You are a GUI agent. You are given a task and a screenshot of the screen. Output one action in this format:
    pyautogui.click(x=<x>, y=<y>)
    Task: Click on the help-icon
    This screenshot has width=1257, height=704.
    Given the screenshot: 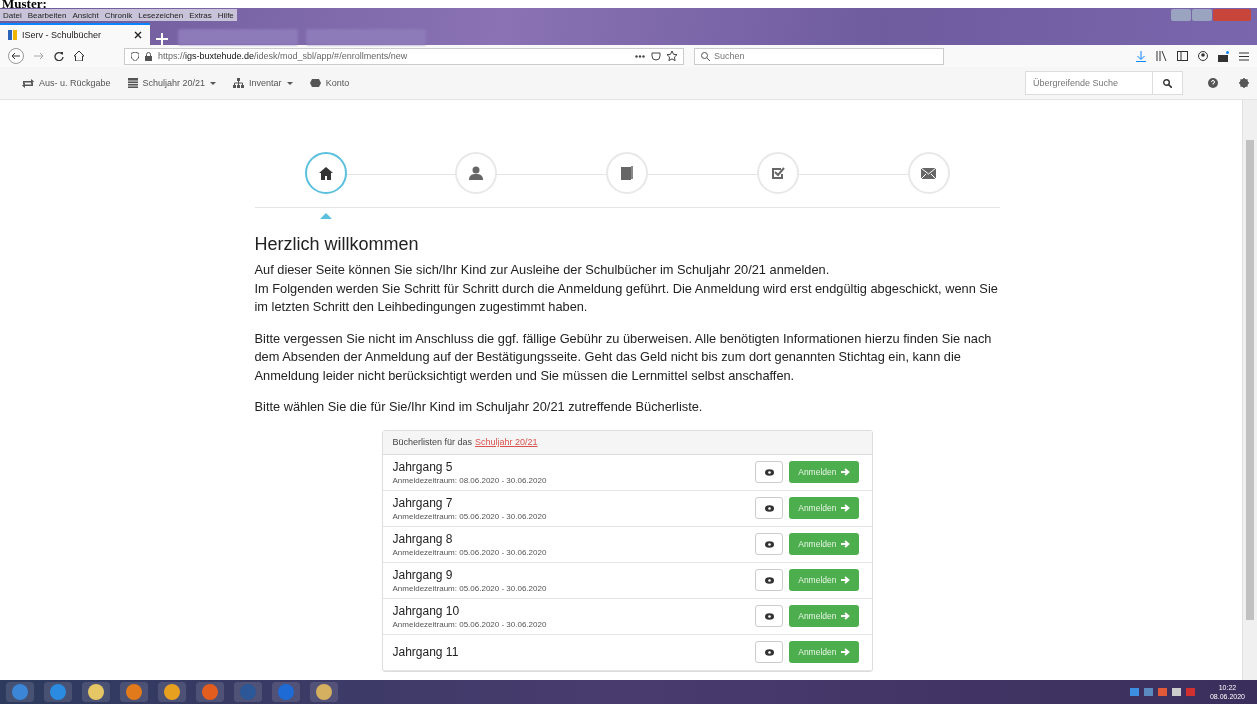 What is the action you would take?
    pyautogui.click(x=1213, y=83)
    